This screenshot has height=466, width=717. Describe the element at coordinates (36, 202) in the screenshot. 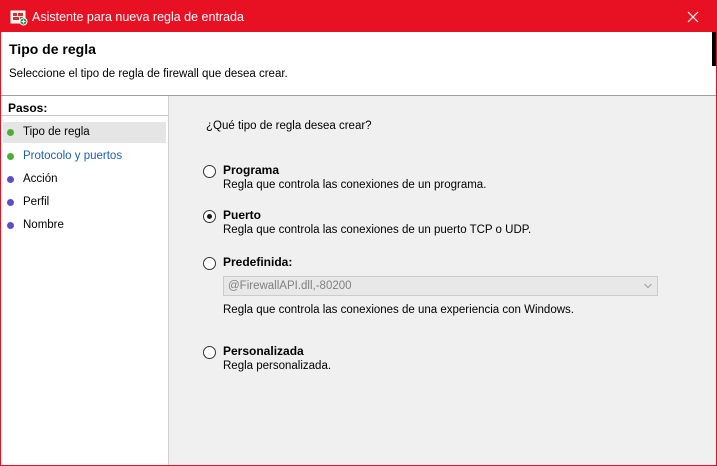

I see `step-label: Perfil` at that location.